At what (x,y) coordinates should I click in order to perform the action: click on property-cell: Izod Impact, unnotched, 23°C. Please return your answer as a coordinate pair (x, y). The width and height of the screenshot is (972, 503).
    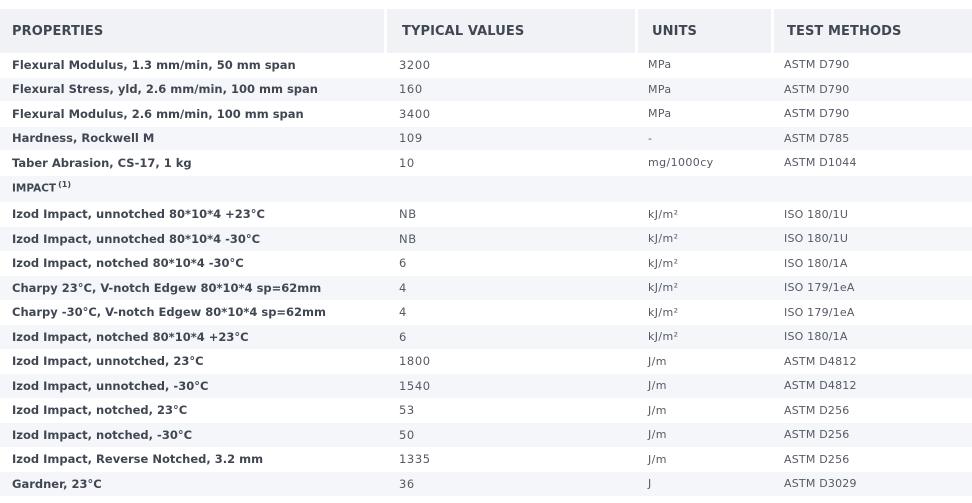
    Looking at the image, I should click on (108, 361).